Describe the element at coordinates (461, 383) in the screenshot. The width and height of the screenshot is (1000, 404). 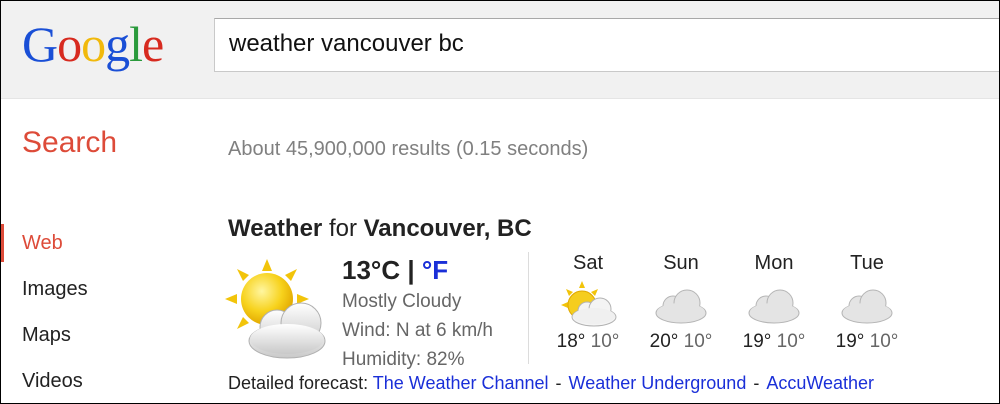
I see `link-weather-channel: The Weather Channel` at that location.